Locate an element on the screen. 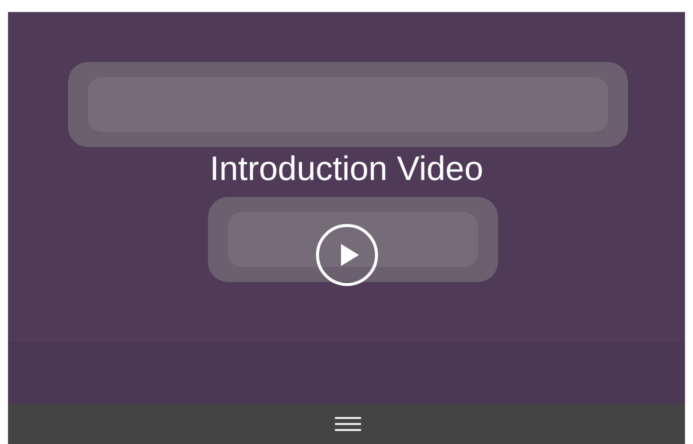 This screenshot has height=444, width=693. menu-icon is located at coordinates (347, 424).